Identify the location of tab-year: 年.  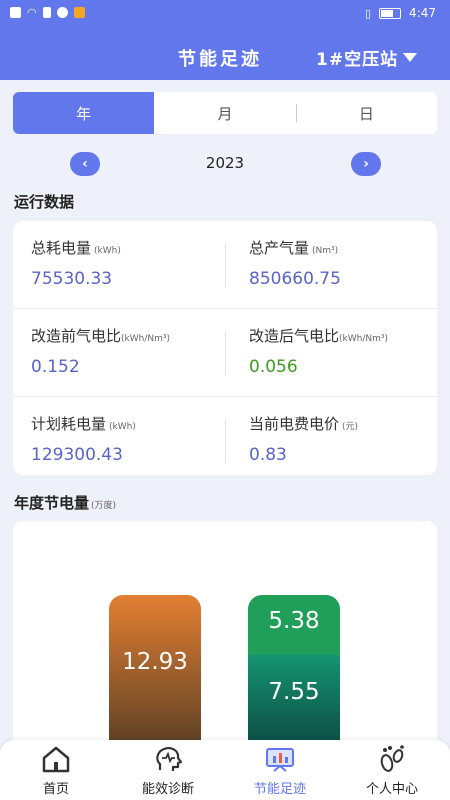
(84, 113).